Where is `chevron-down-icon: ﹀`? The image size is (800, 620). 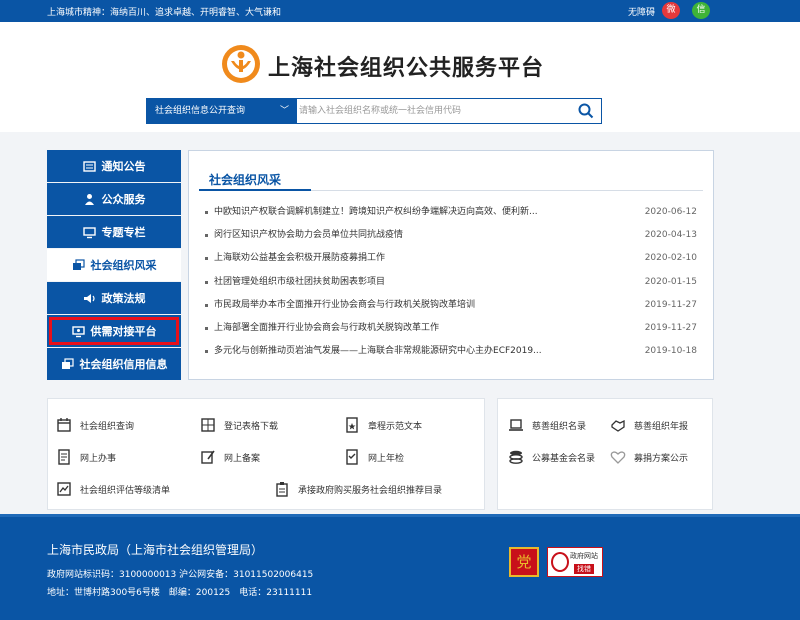 chevron-down-icon: ﹀ is located at coordinates (284, 111).